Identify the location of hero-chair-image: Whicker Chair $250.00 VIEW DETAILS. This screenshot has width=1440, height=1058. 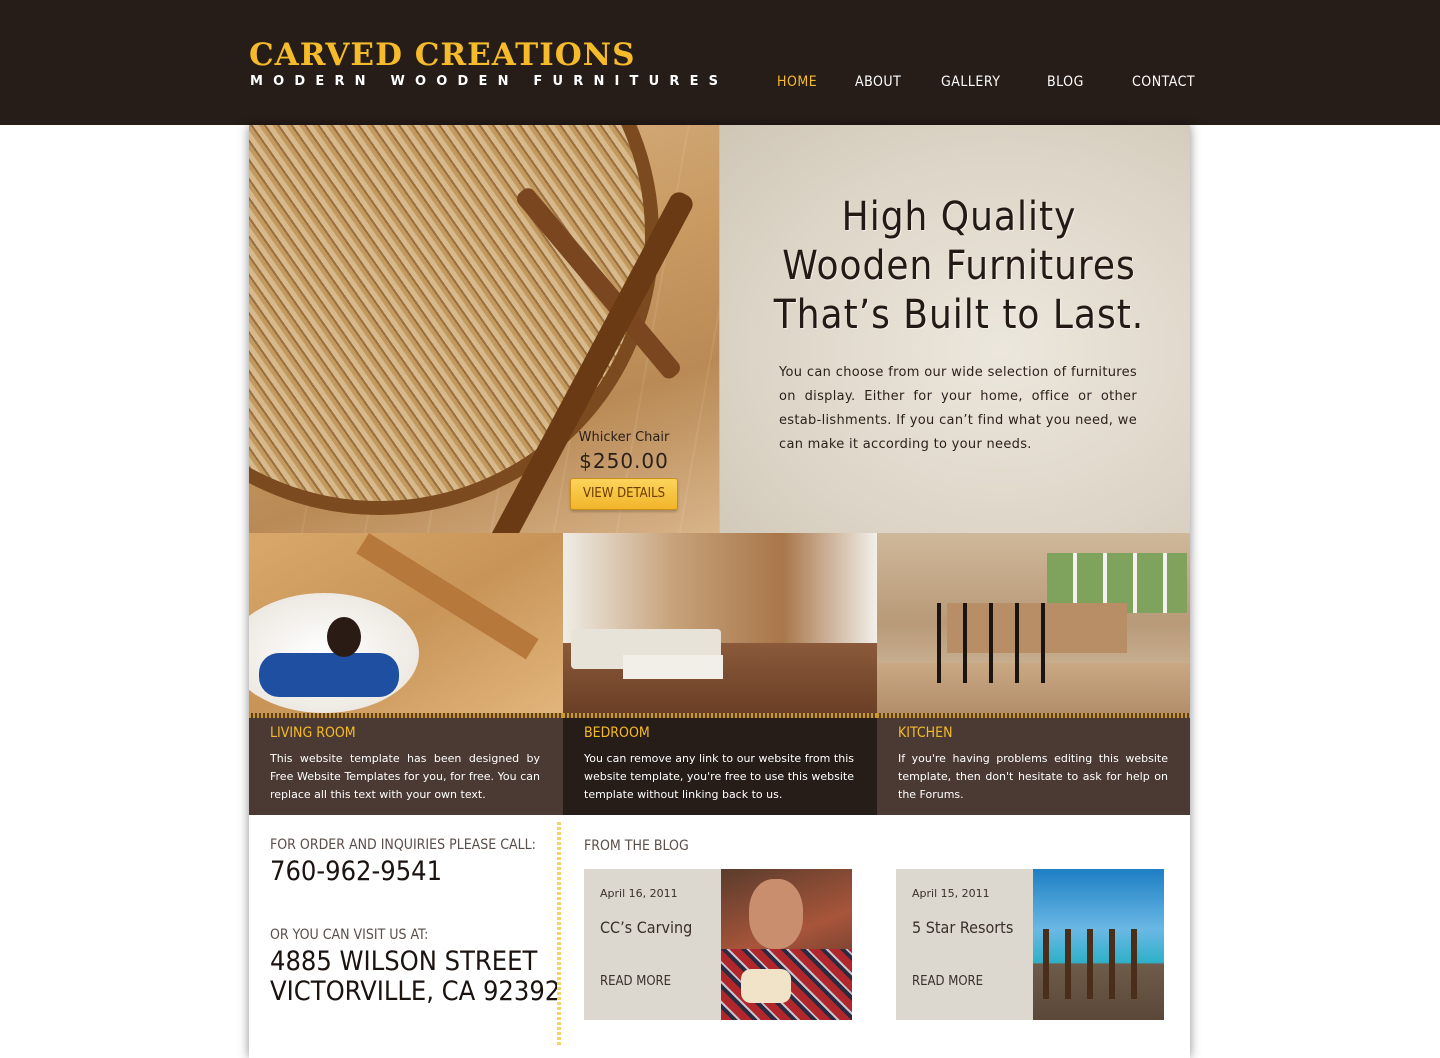
(484, 329).